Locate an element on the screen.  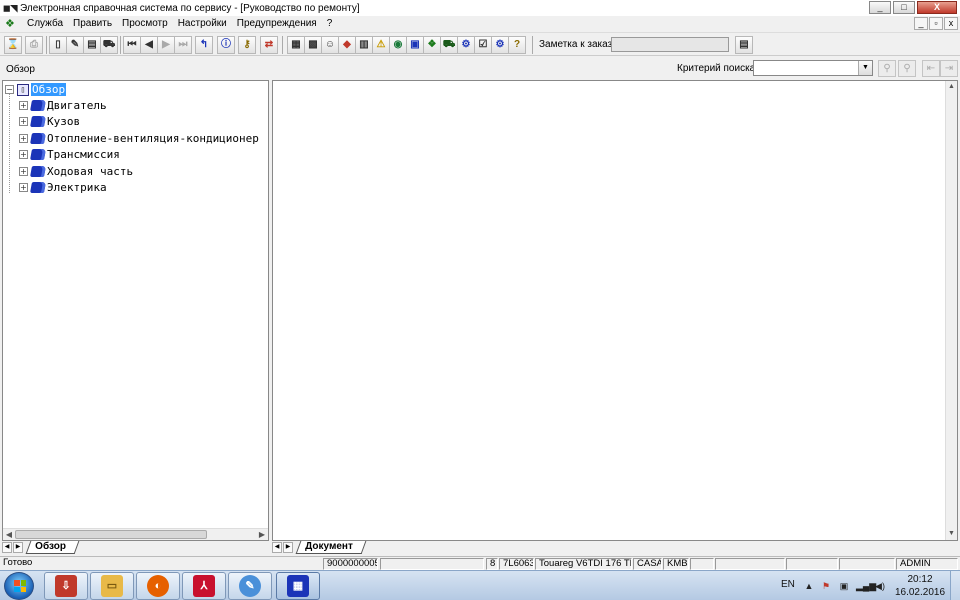
device-icon: ▣ is located at coordinates (844, 586).